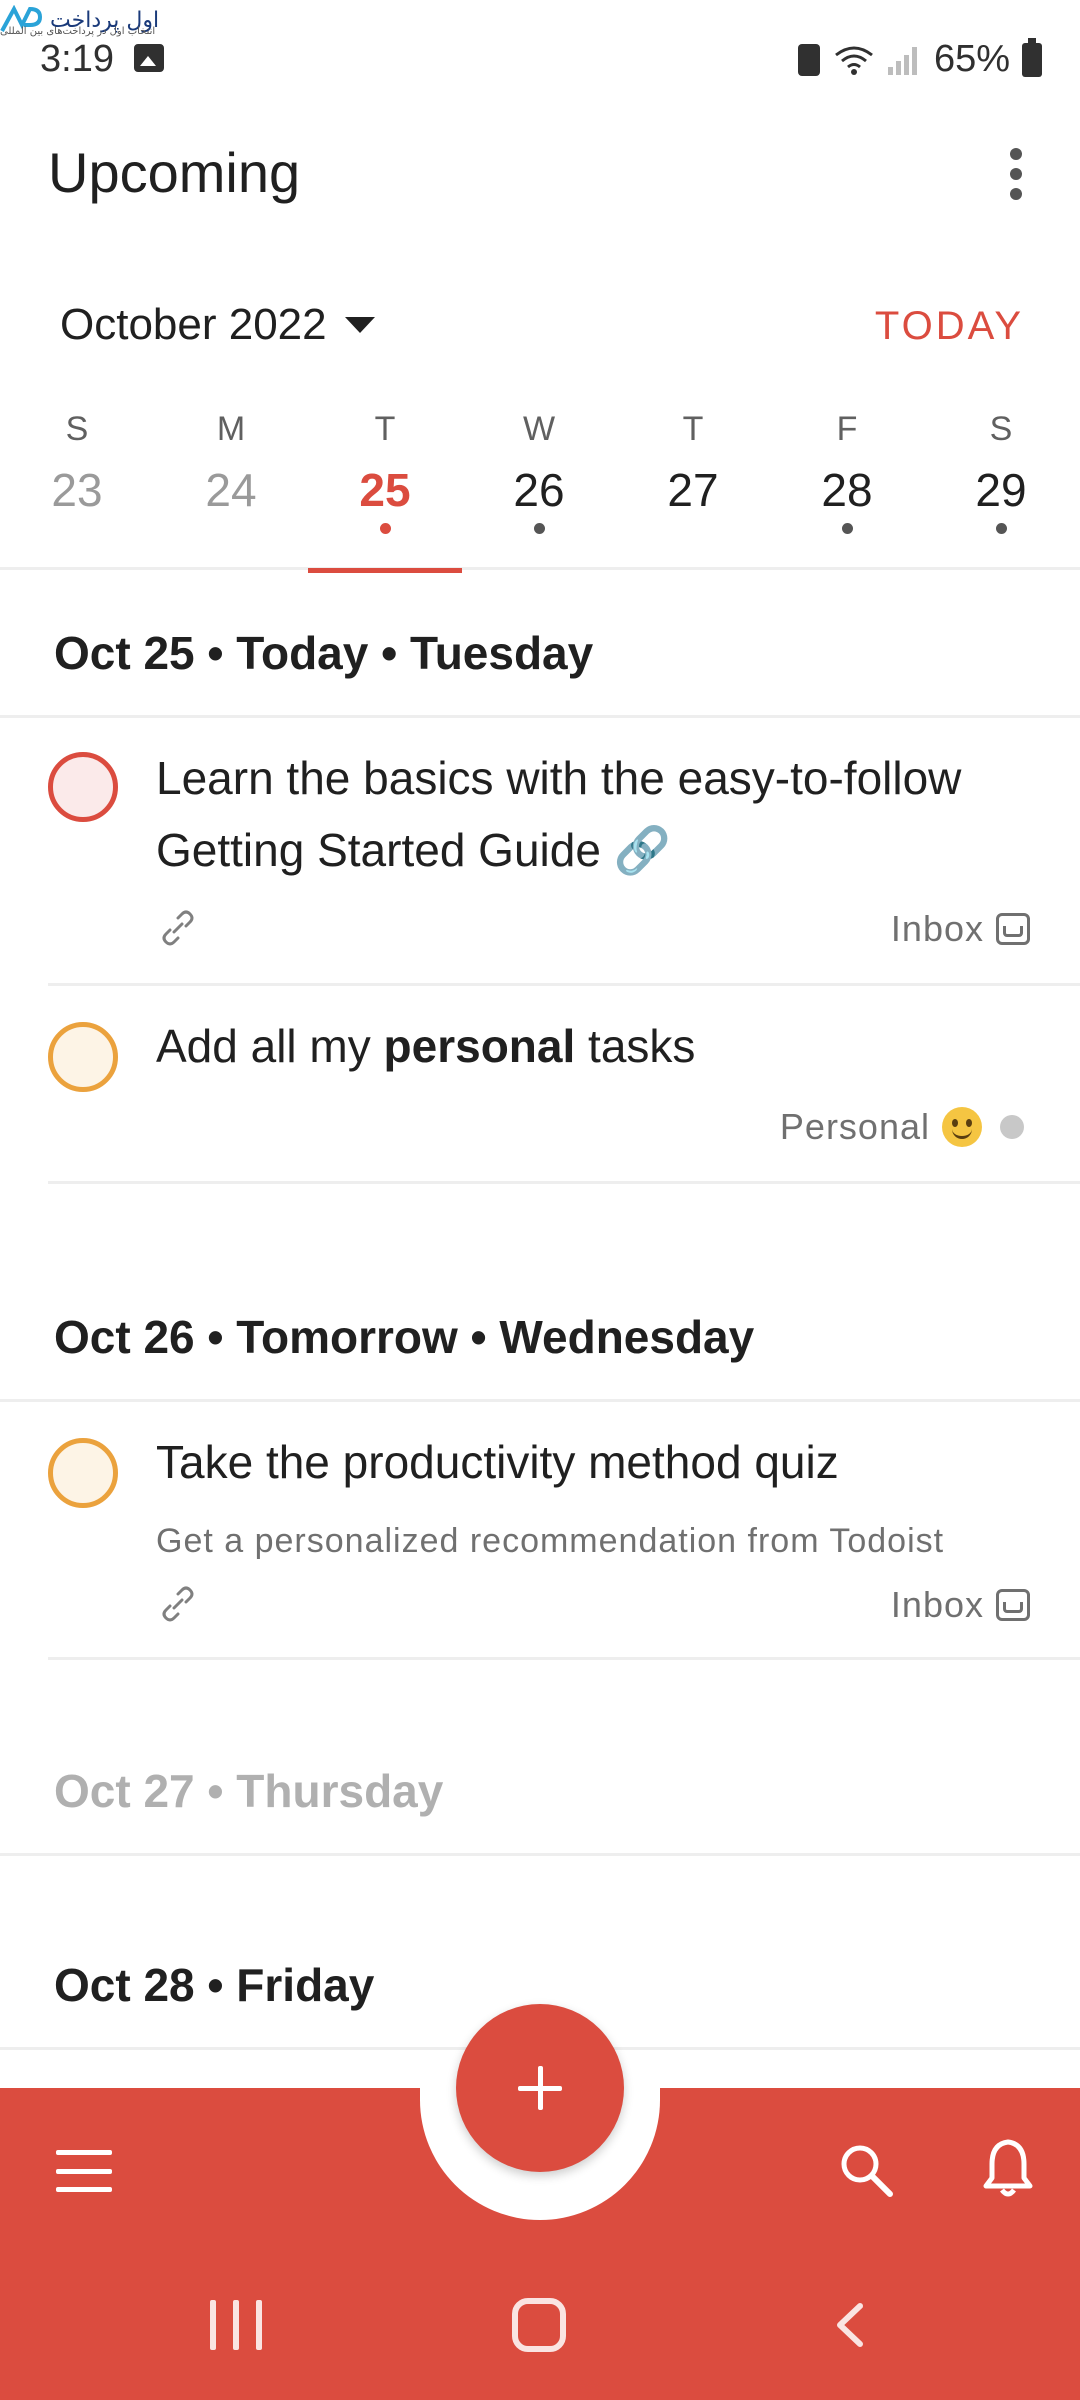 The width and height of the screenshot is (1080, 2400). Describe the element at coordinates (1012, 1127) in the screenshot. I see `project-color-dot` at that location.